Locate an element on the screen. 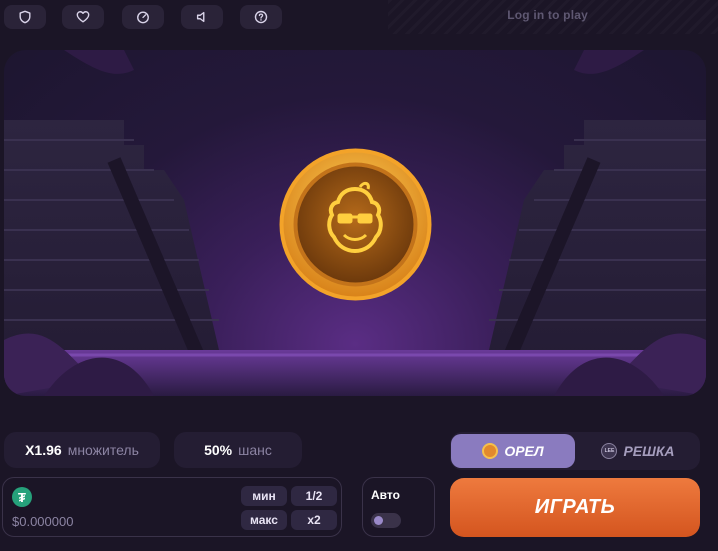 The height and width of the screenshot is (551, 718). chance-label: шанс is located at coordinates (255, 450).